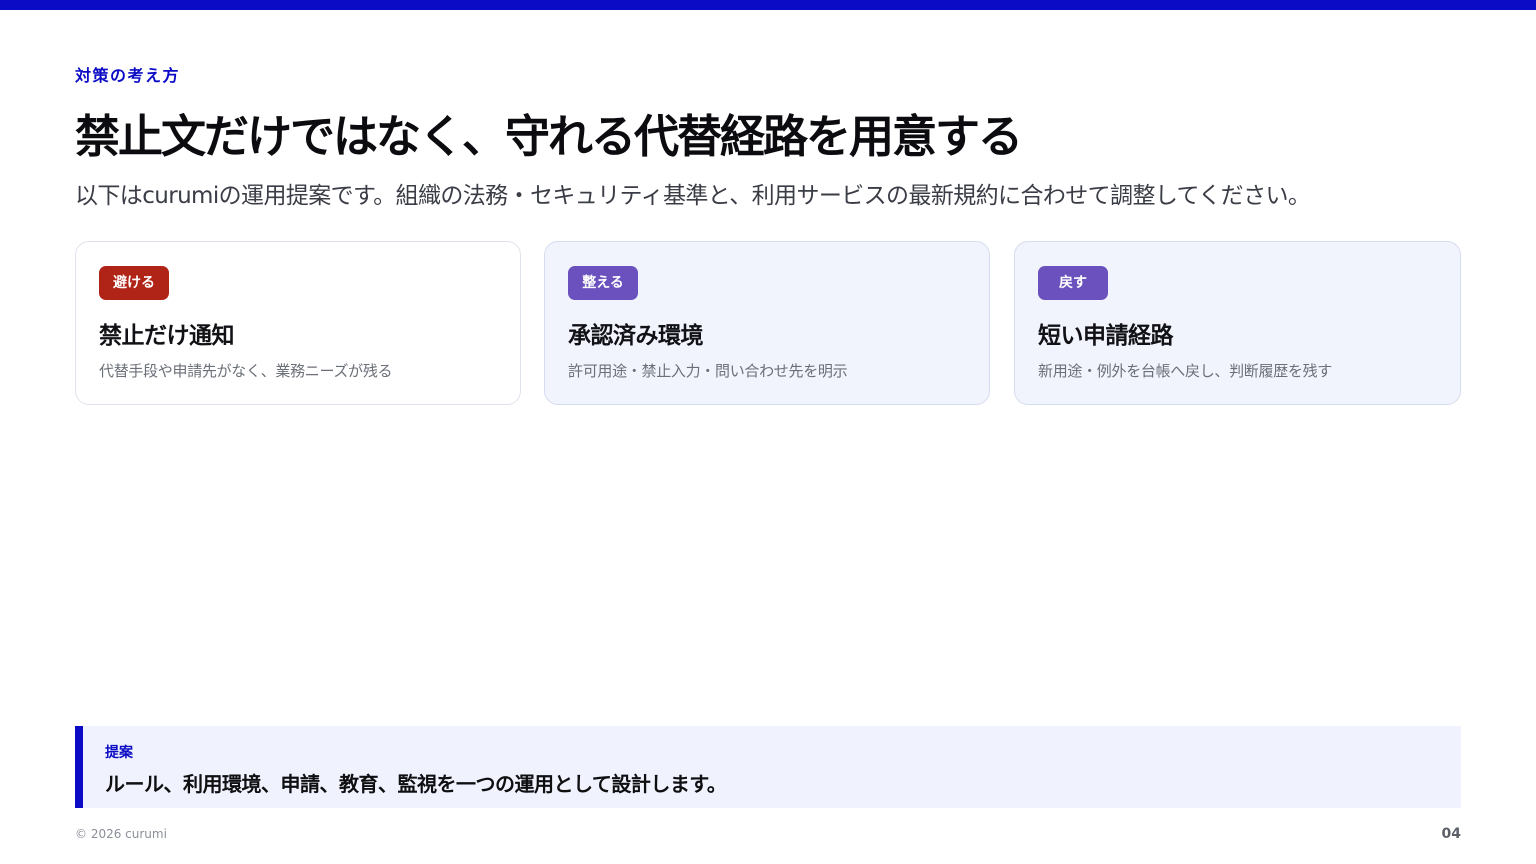 This screenshot has height=864, width=1536. I want to click on card-badge-arrange: 整える, so click(603, 283).